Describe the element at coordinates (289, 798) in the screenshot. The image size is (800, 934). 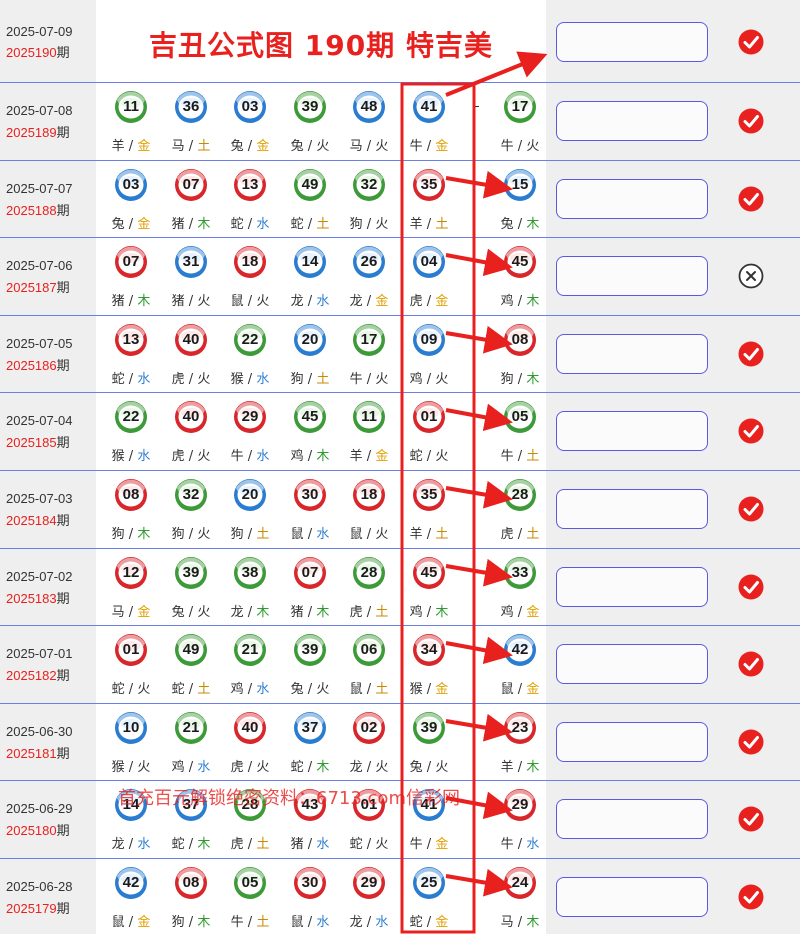
I see `watermark-text: 首充百元解锁绝密资料：6713.com信彩网` at that location.